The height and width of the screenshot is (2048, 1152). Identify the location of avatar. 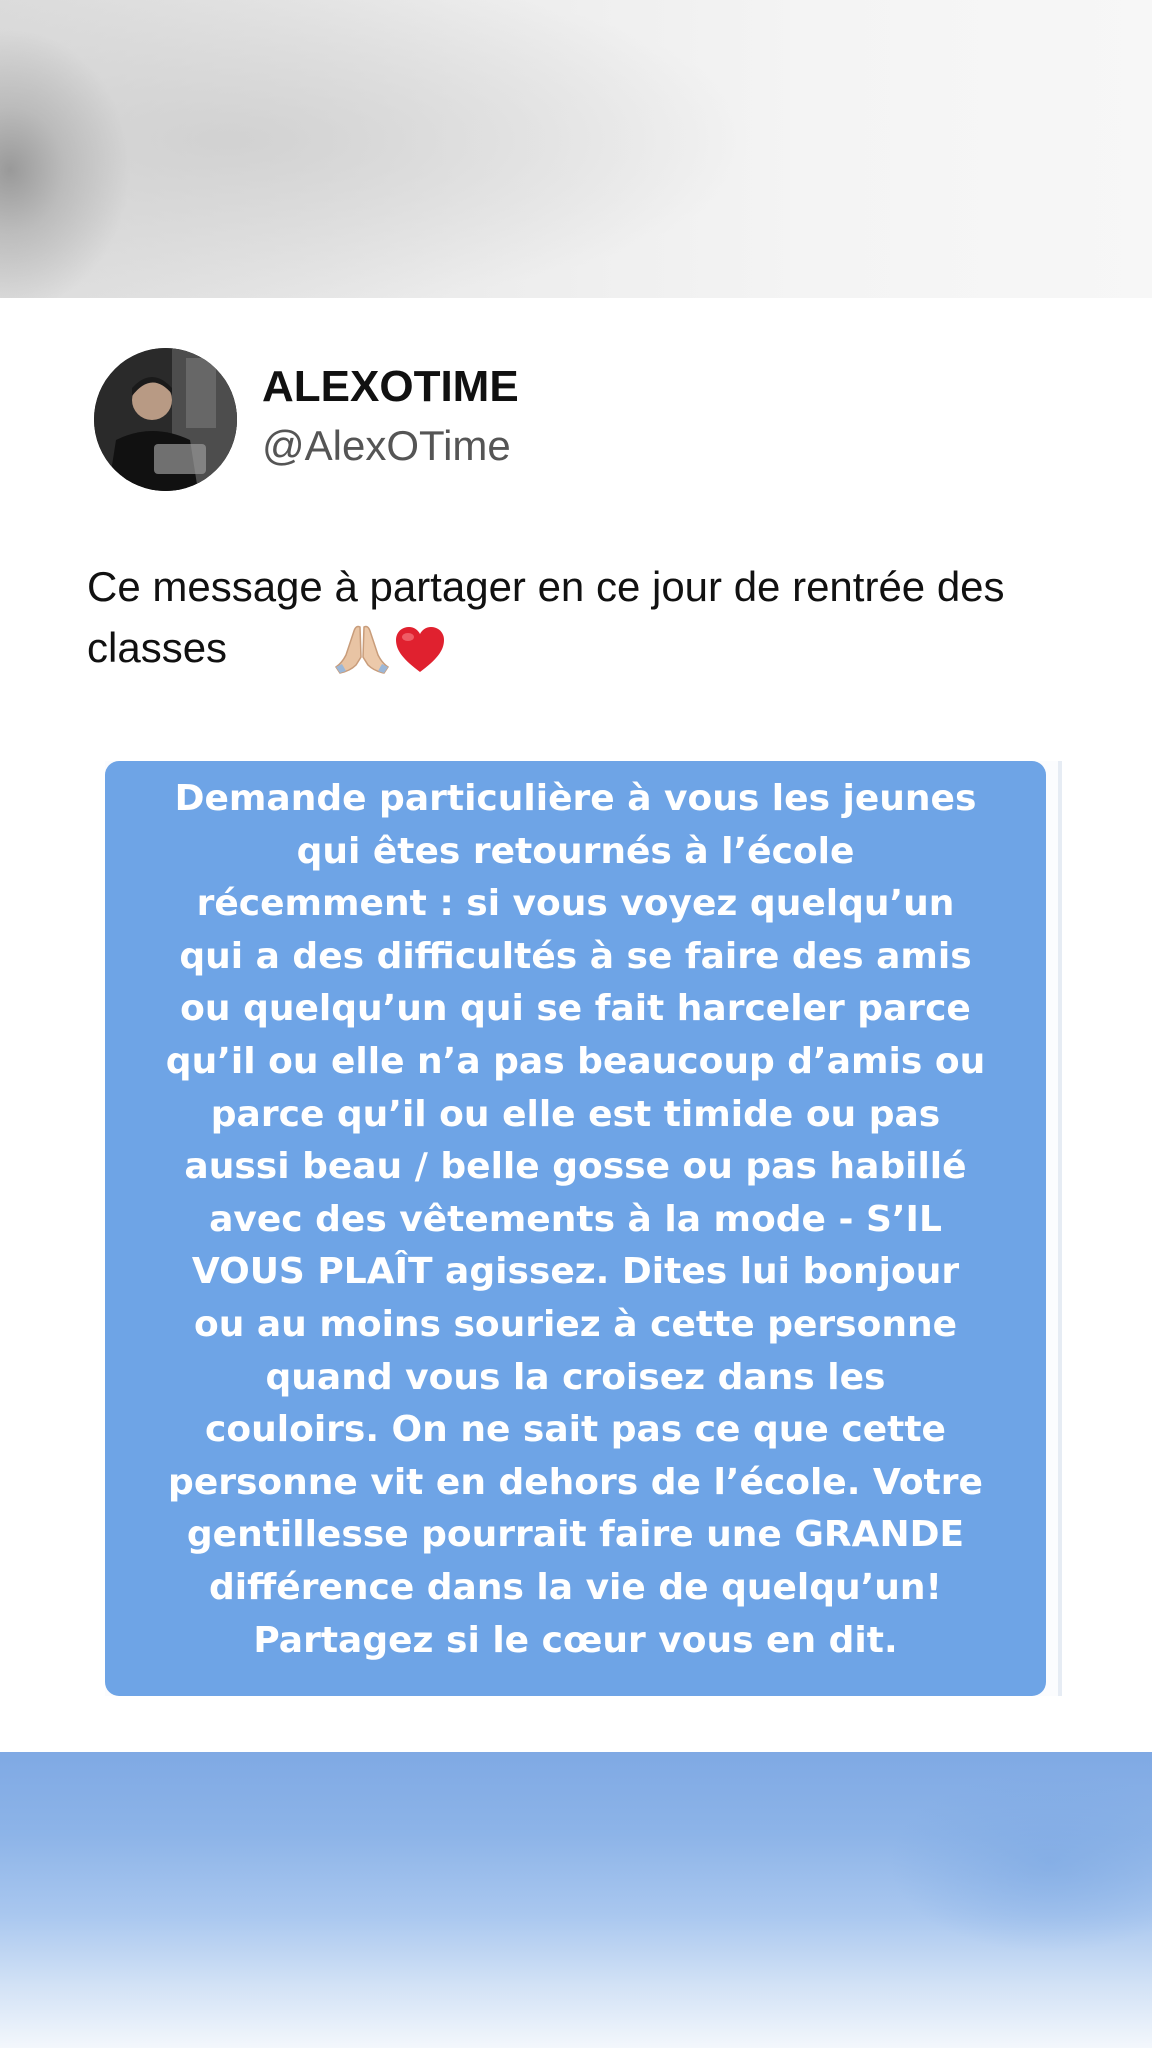
(165, 419).